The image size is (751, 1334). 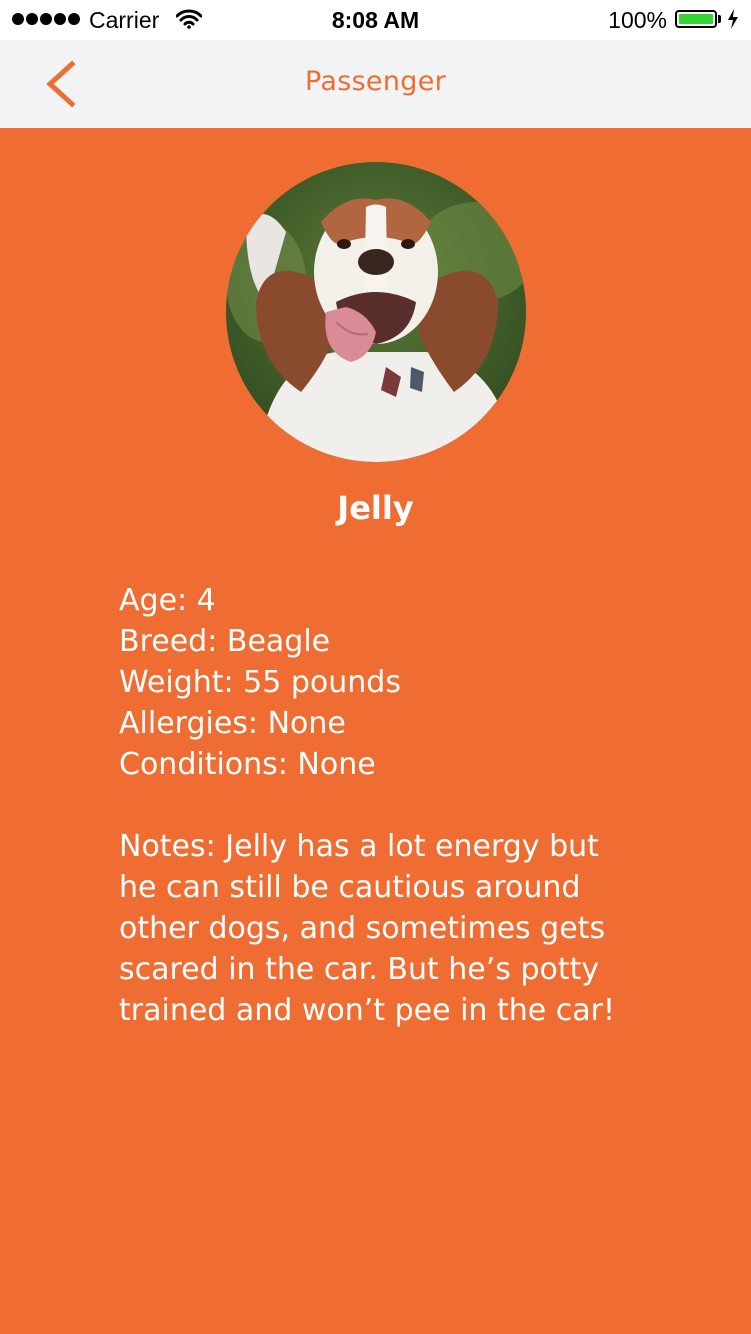 I want to click on battery-percent: 100%, so click(x=637, y=20).